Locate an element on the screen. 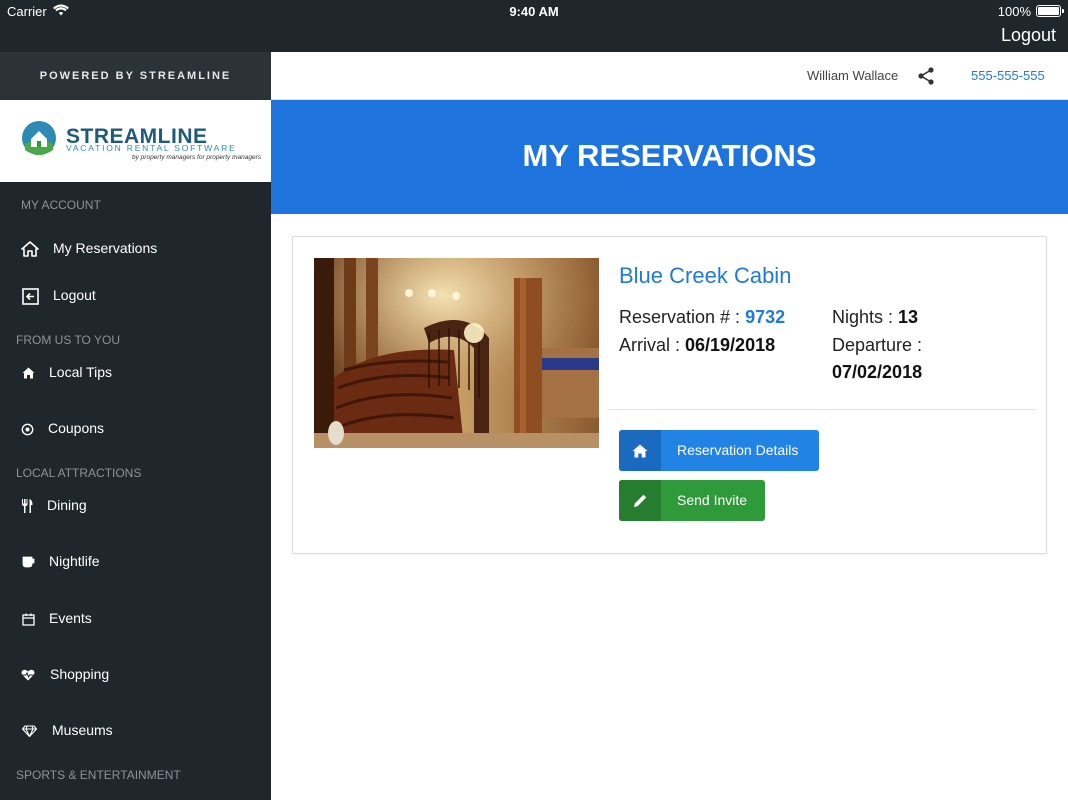 The height and width of the screenshot is (800, 1068). sidebar-item-label: Dining is located at coordinates (67, 505).